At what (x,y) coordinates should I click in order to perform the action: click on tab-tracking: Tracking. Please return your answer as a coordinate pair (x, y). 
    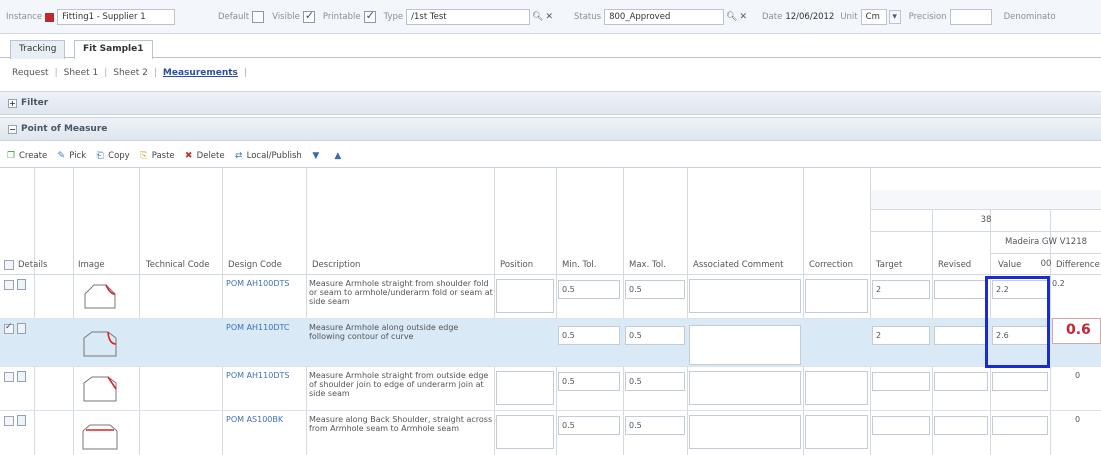
    Looking at the image, I should click on (38, 49).